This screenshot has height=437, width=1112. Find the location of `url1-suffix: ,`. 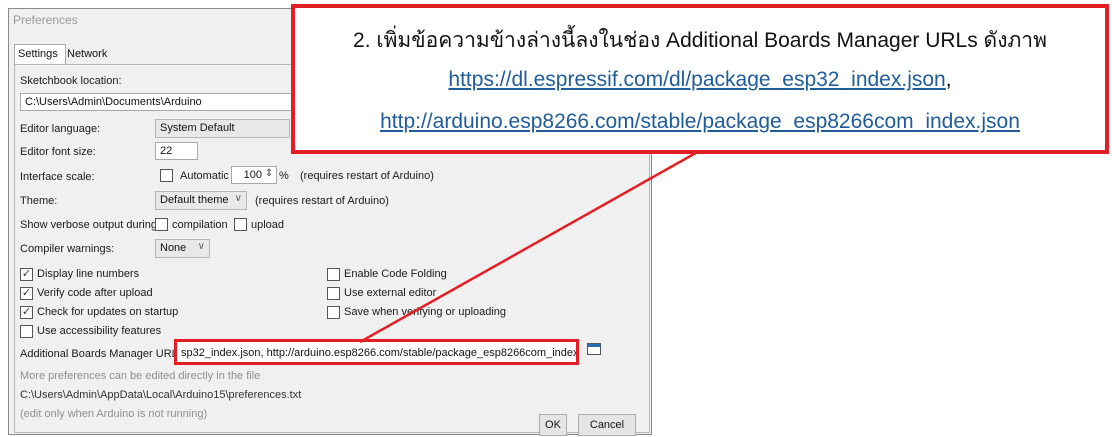

url1-suffix: , is located at coordinates (948, 79).